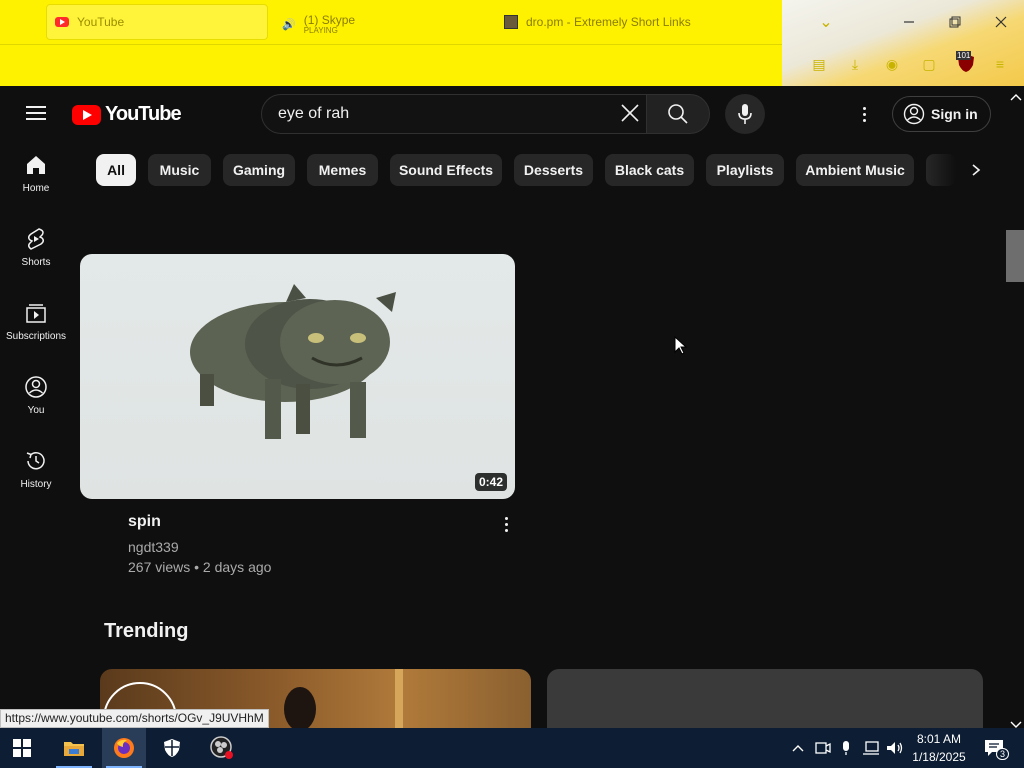  Describe the element at coordinates (1016, 407) in the screenshot. I see `page-scrollbar` at that location.